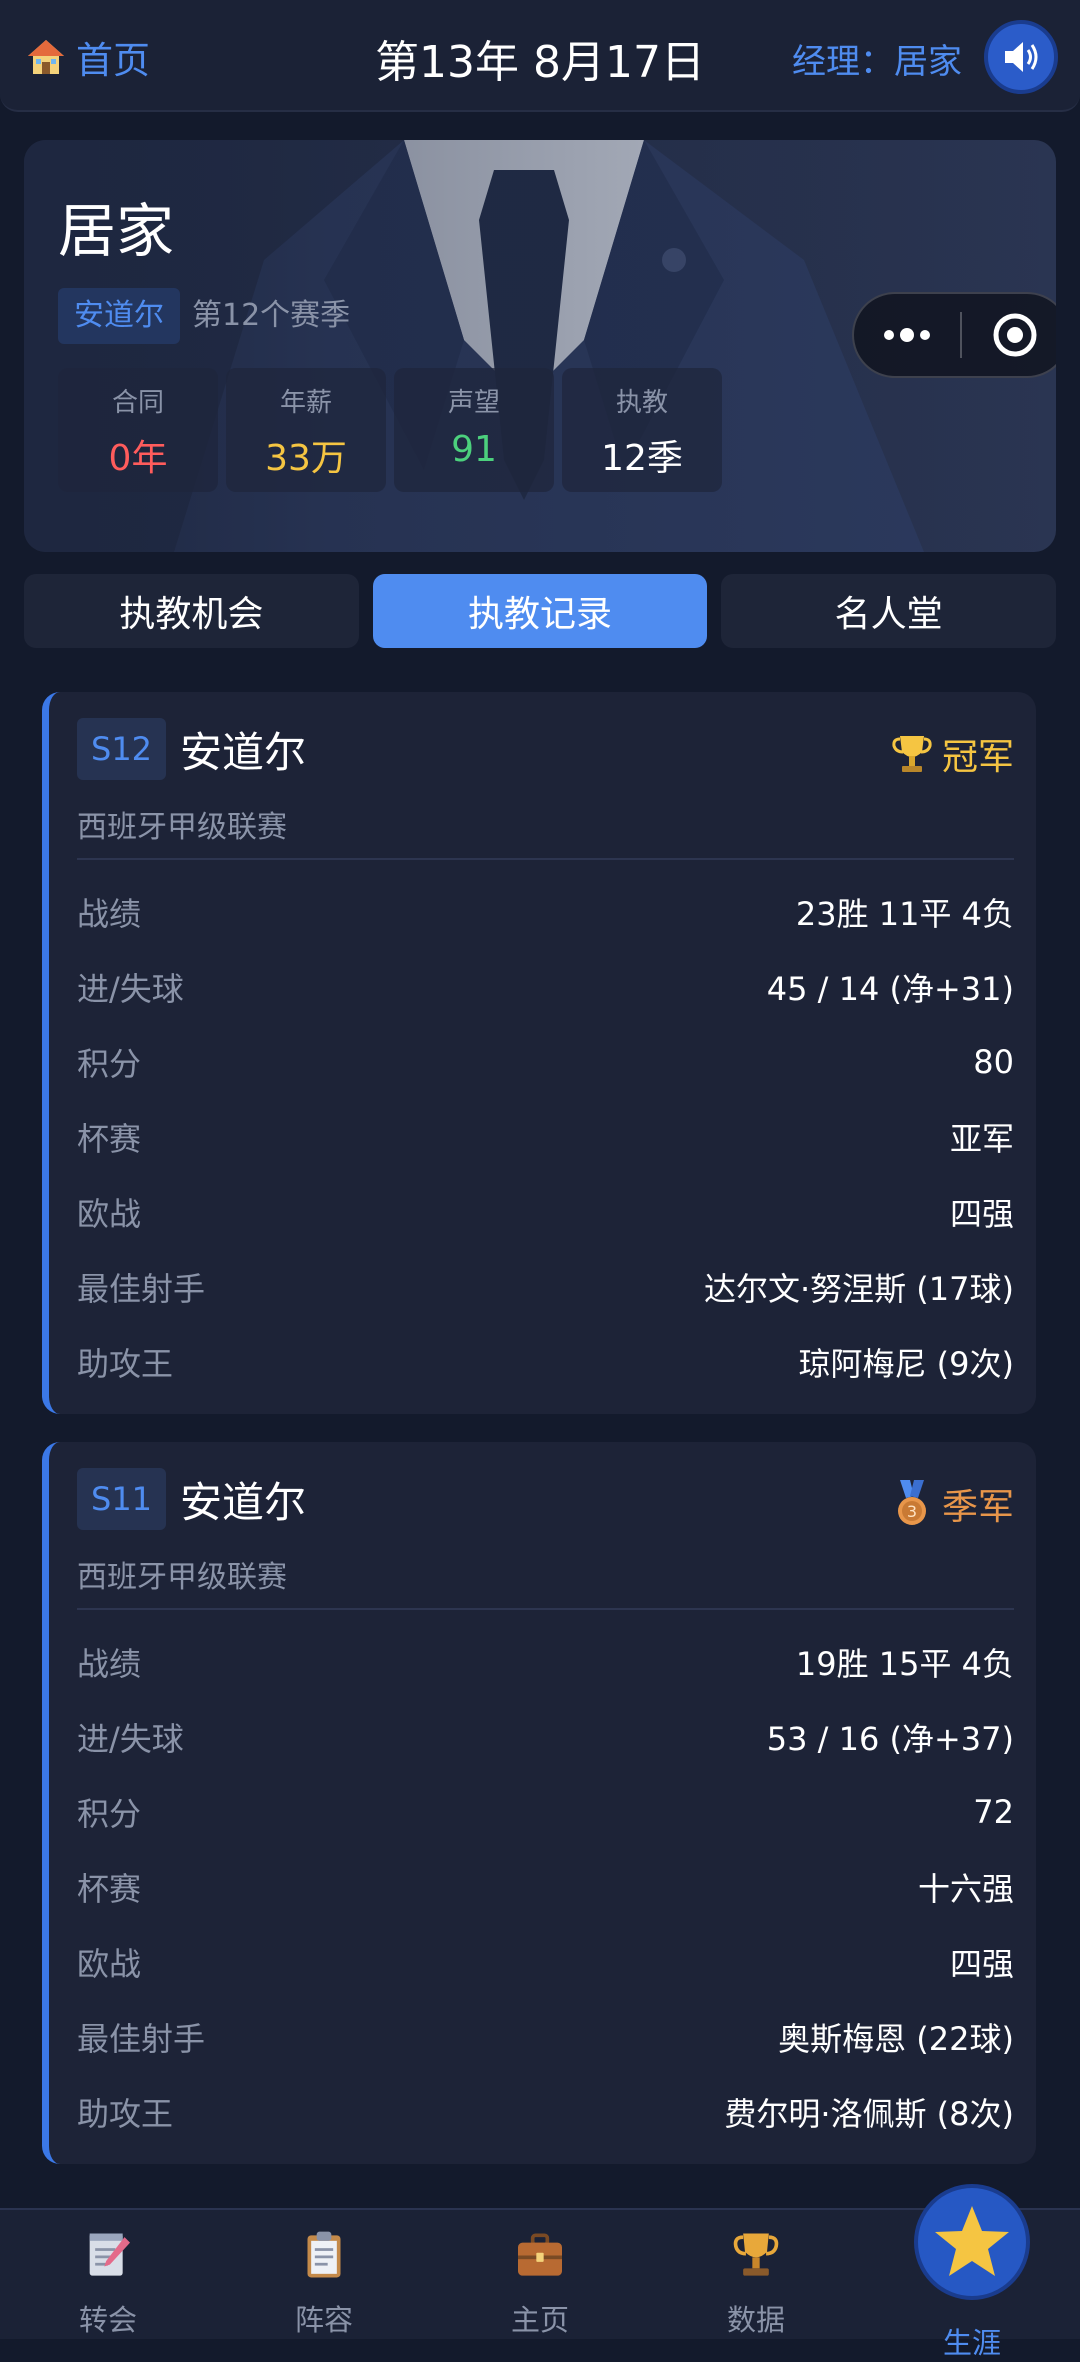  I want to click on stat-label: 合同, so click(137, 403).